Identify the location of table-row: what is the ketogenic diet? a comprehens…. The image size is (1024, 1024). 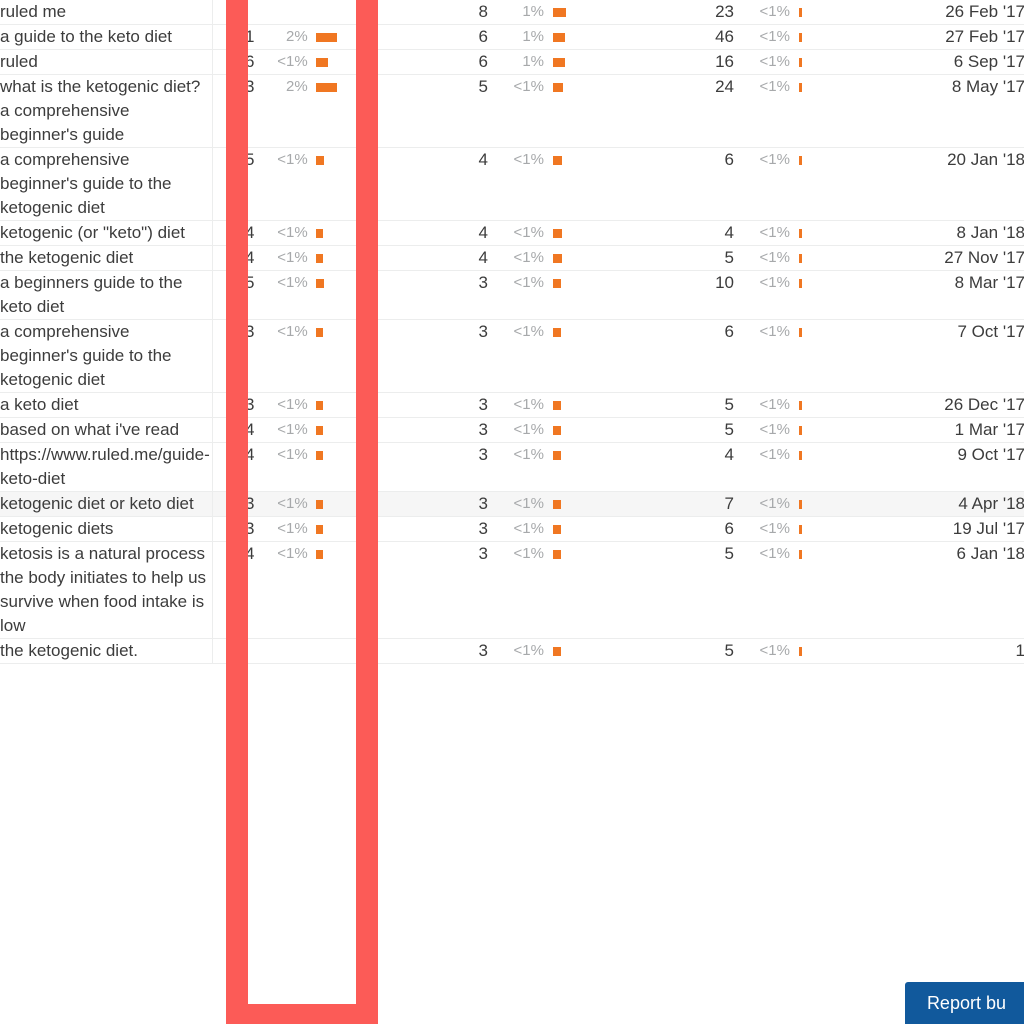
(512, 111).